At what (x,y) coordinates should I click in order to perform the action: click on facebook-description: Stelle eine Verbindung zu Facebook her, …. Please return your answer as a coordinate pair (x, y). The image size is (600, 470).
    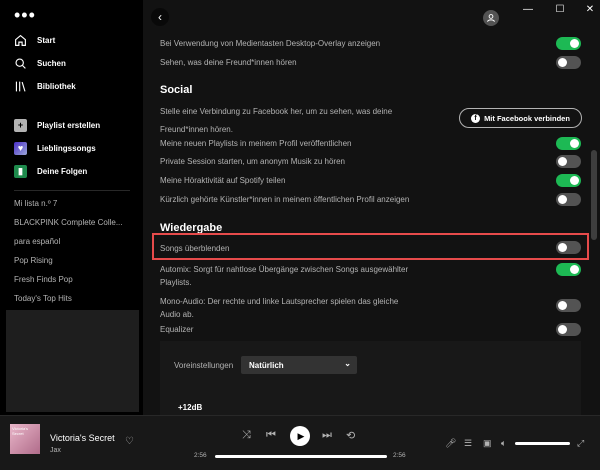
    Looking at the image, I should click on (276, 120).